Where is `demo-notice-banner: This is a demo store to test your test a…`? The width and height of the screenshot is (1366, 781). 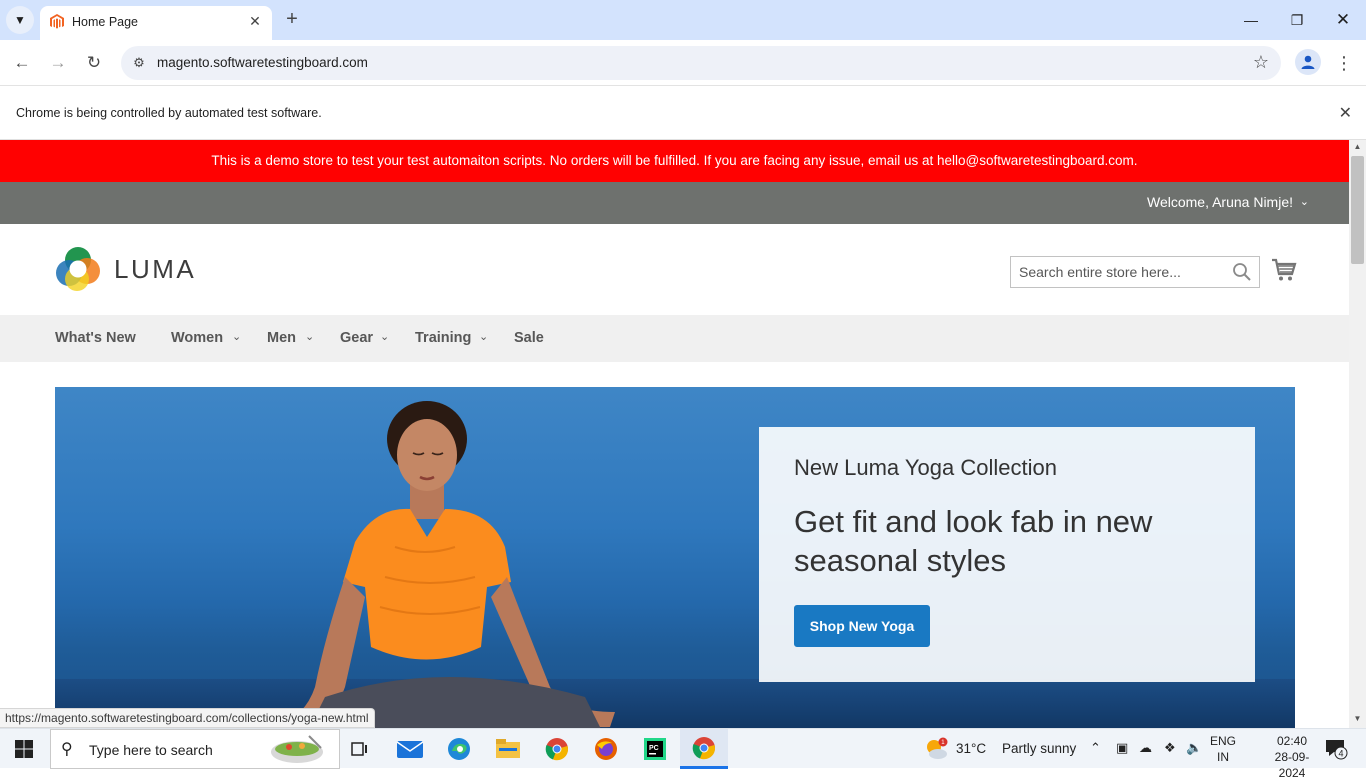
demo-notice-banner: This is a demo store to test your test a… is located at coordinates (674, 161).